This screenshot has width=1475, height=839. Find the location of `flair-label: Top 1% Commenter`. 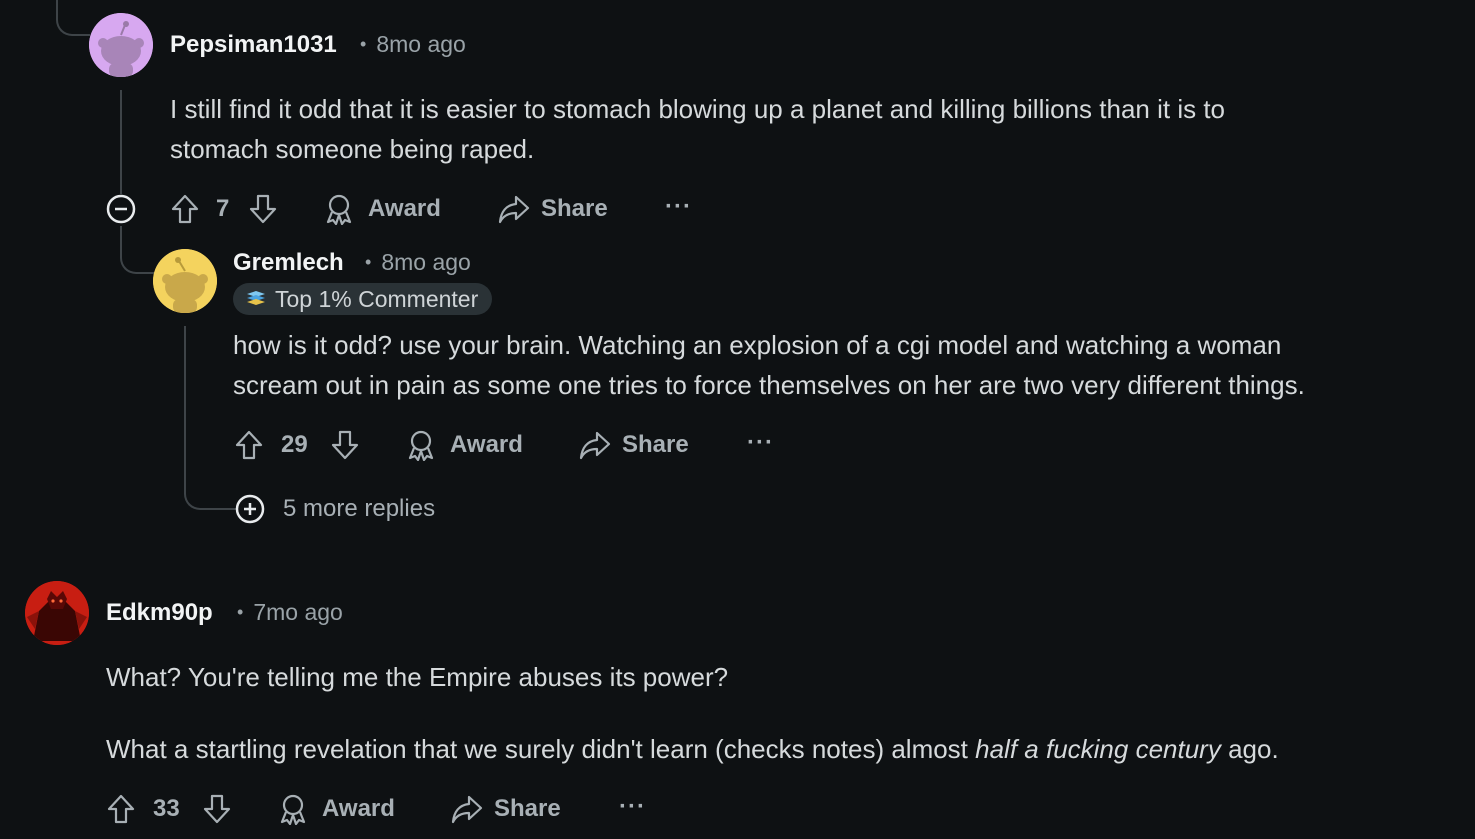

flair-label: Top 1% Commenter is located at coordinates (377, 298).